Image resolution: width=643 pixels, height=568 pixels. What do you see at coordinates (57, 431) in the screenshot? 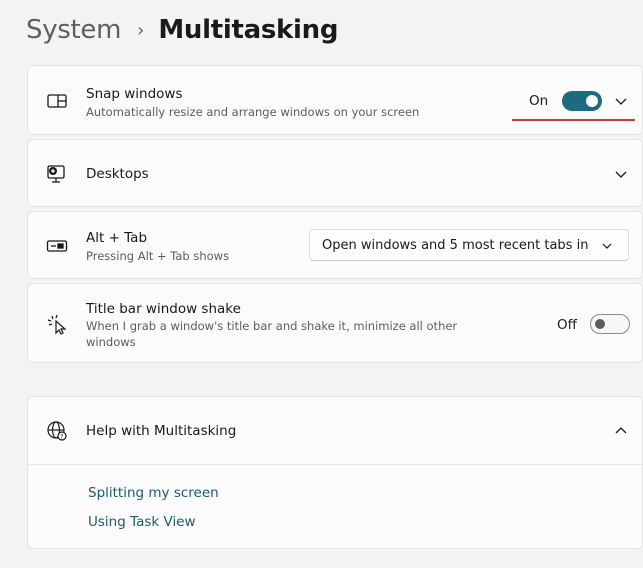
I see `globe-help-icon: ?` at bounding box center [57, 431].